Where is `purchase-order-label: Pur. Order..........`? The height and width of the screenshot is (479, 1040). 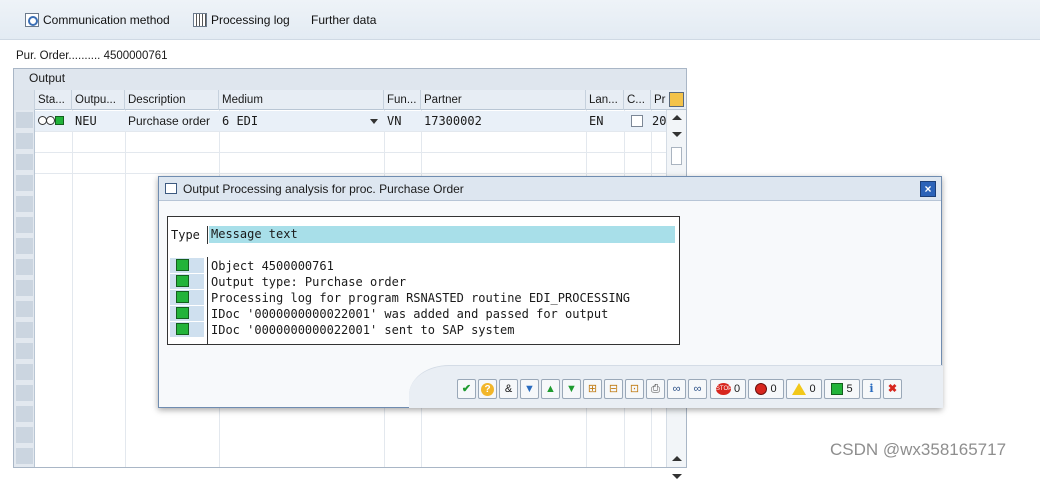 purchase-order-label: Pur. Order.......... is located at coordinates (58, 56).